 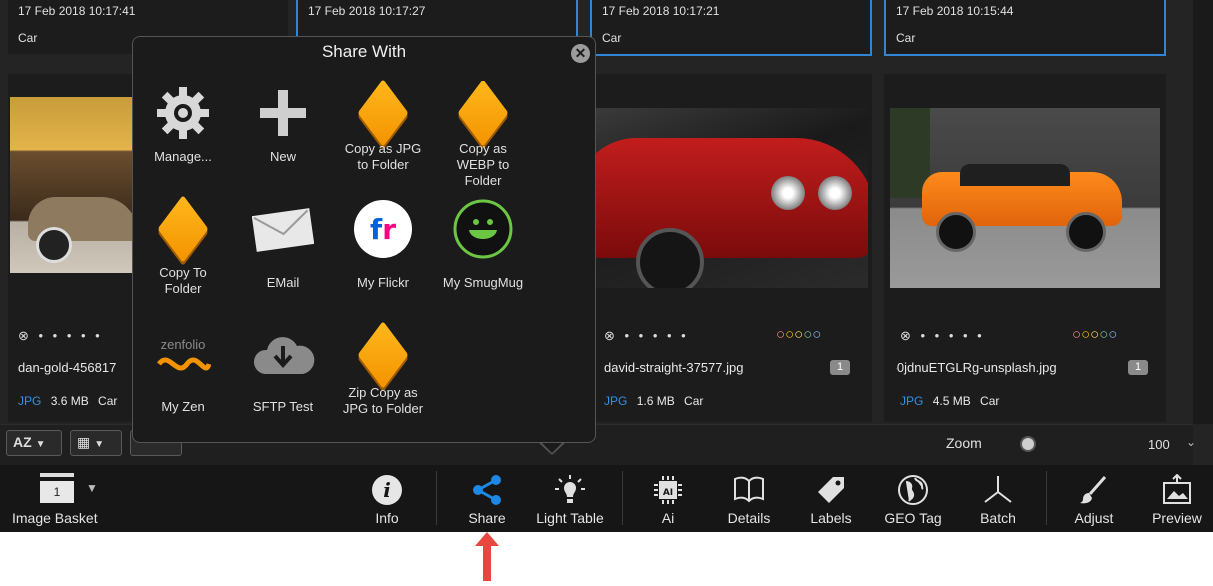 I want to click on share-label: Share, so click(x=487, y=518).